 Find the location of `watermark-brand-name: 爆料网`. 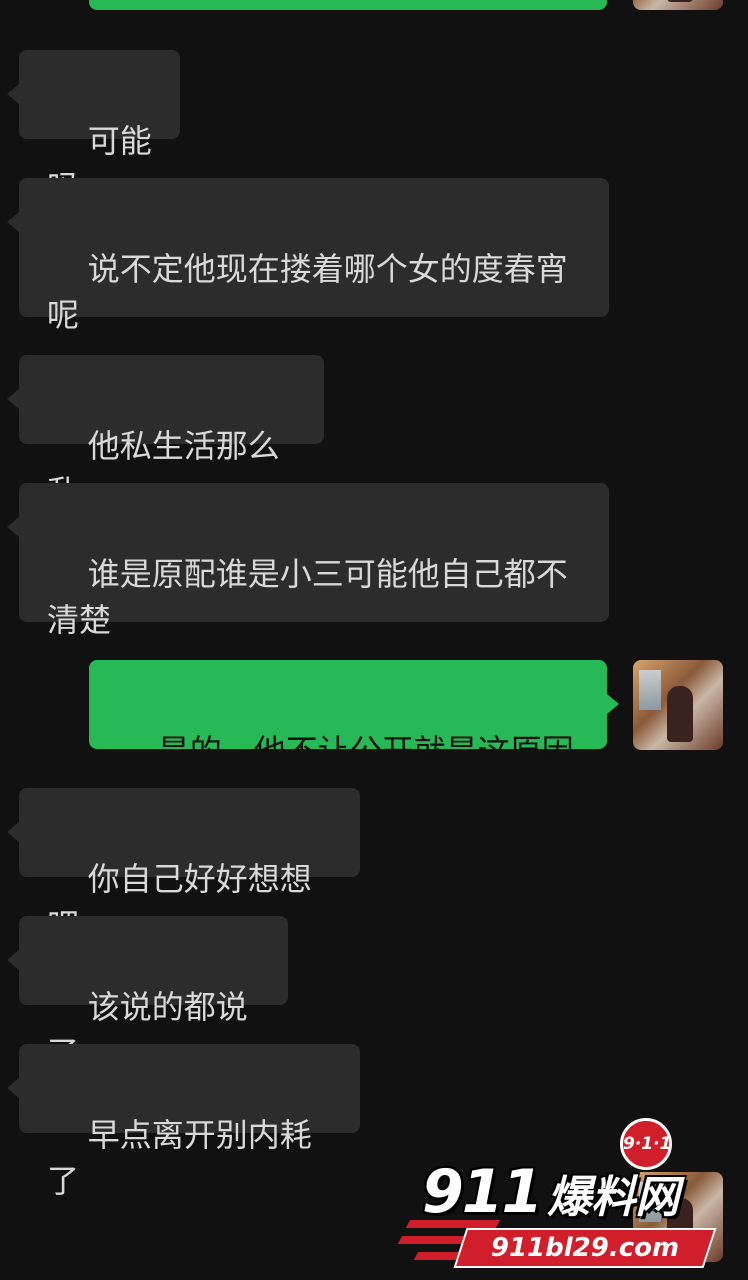

watermark-brand-name: 爆料网 is located at coordinates (613, 1197).